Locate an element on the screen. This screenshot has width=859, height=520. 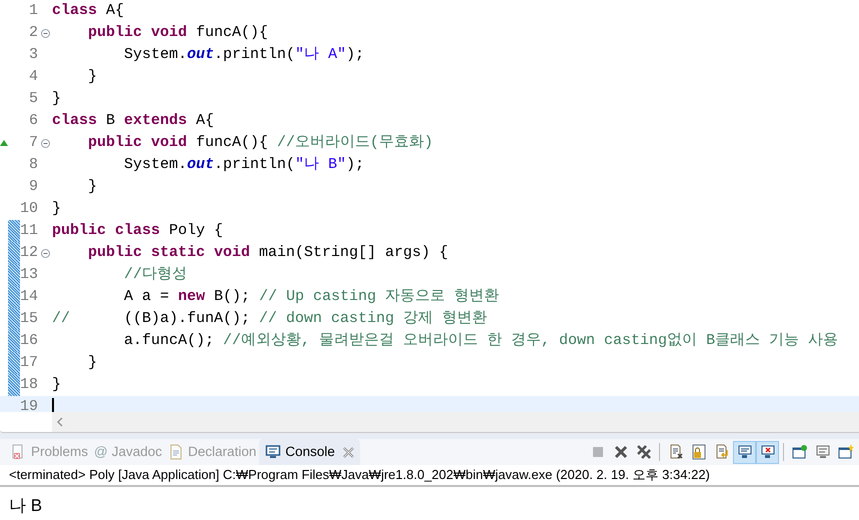
view-tab: Problems is located at coordinates (50, 452).